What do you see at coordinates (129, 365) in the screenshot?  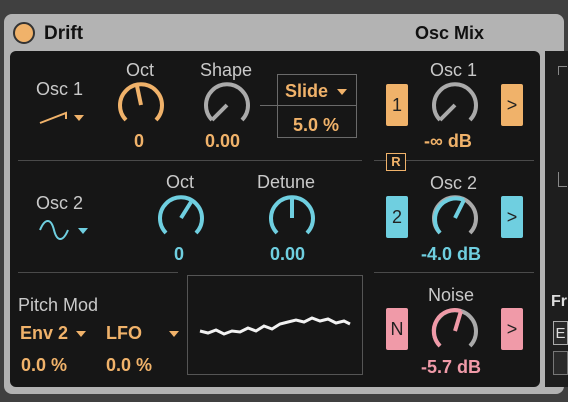 I see `pitch-mod-amount2: 0.0 %` at bounding box center [129, 365].